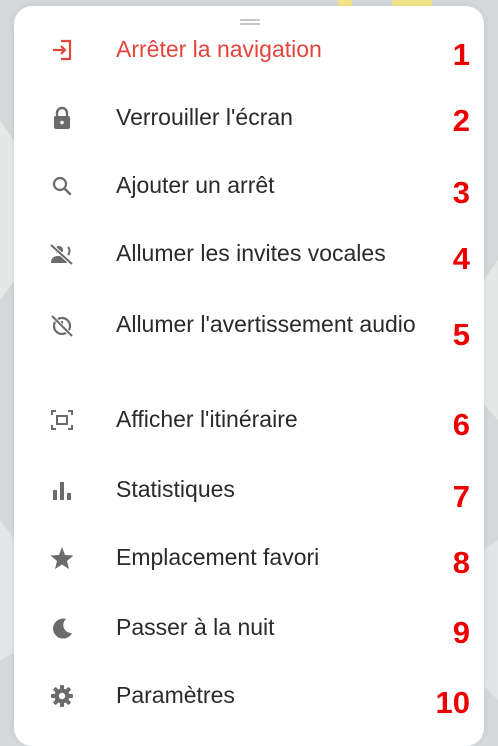 This screenshot has height=746, width=498. Describe the element at coordinates (195, 627) in the screenshot. I see `menu-item-label: Passer à la nuit` at that location.